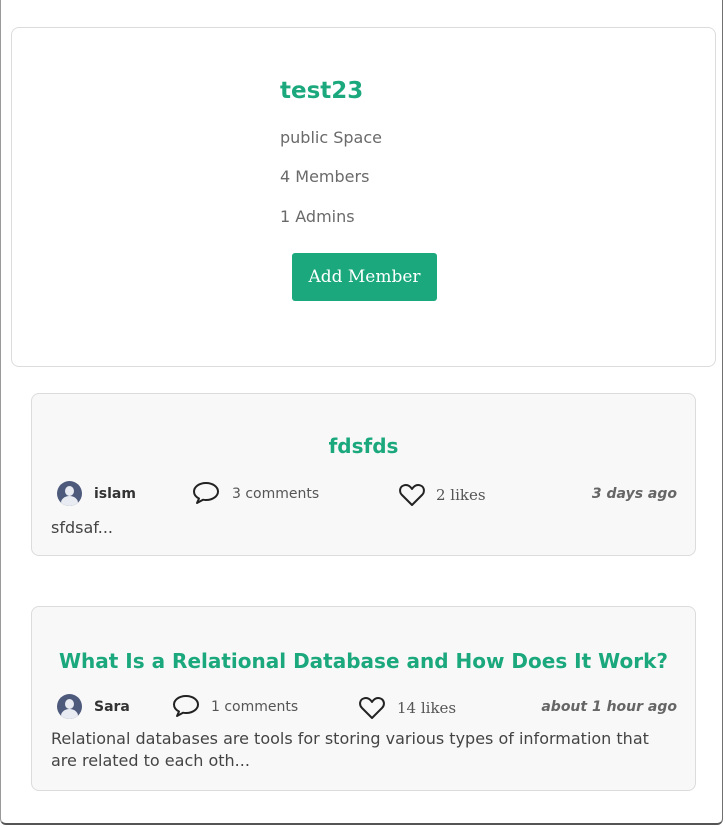 The height and width of the screenshot is (827, 725). I want to click on space-title: test23, so click(322, 91).